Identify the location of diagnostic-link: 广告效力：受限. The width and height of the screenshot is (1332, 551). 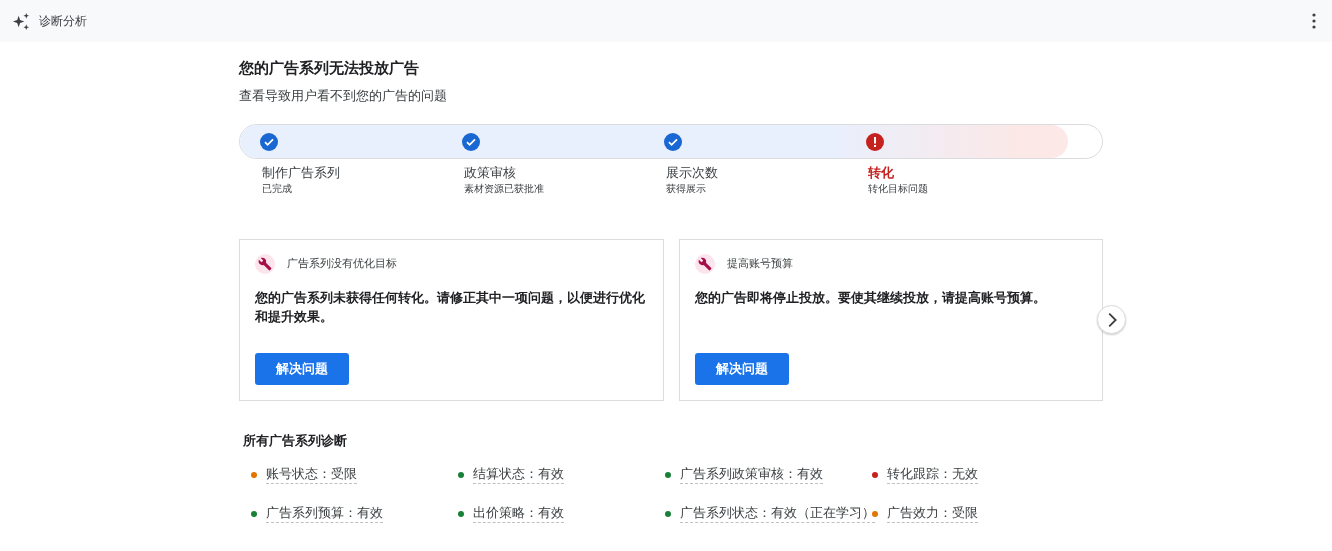
(932, 514).